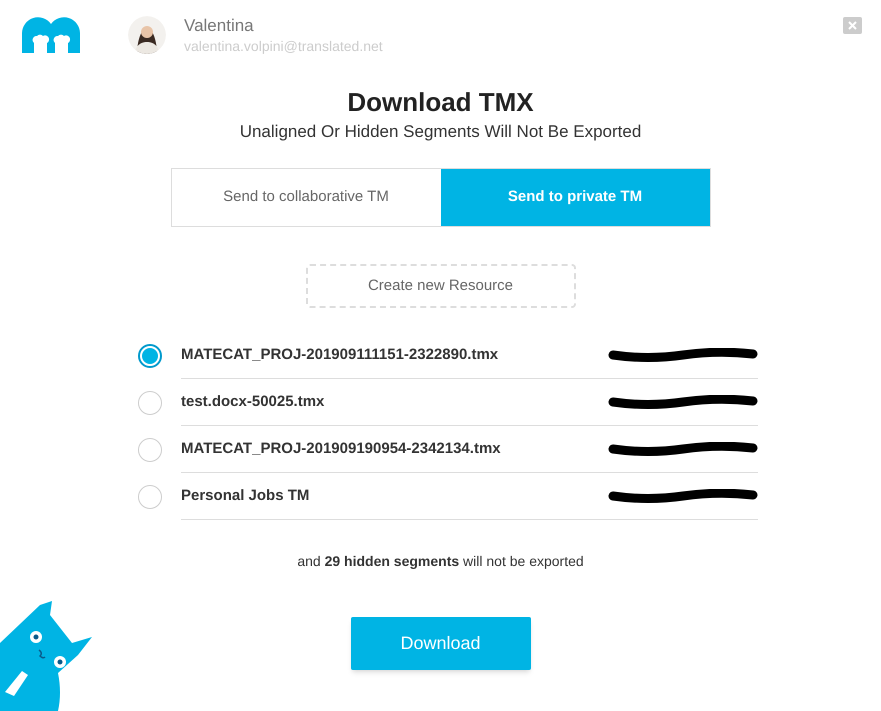 Image resolution: width=881 pixels, height=711 pixels. What do you see at coordinates (440, 102) in the screenshot?
I see `dialog-title: Download TMX` at bounding box center [440, 102].